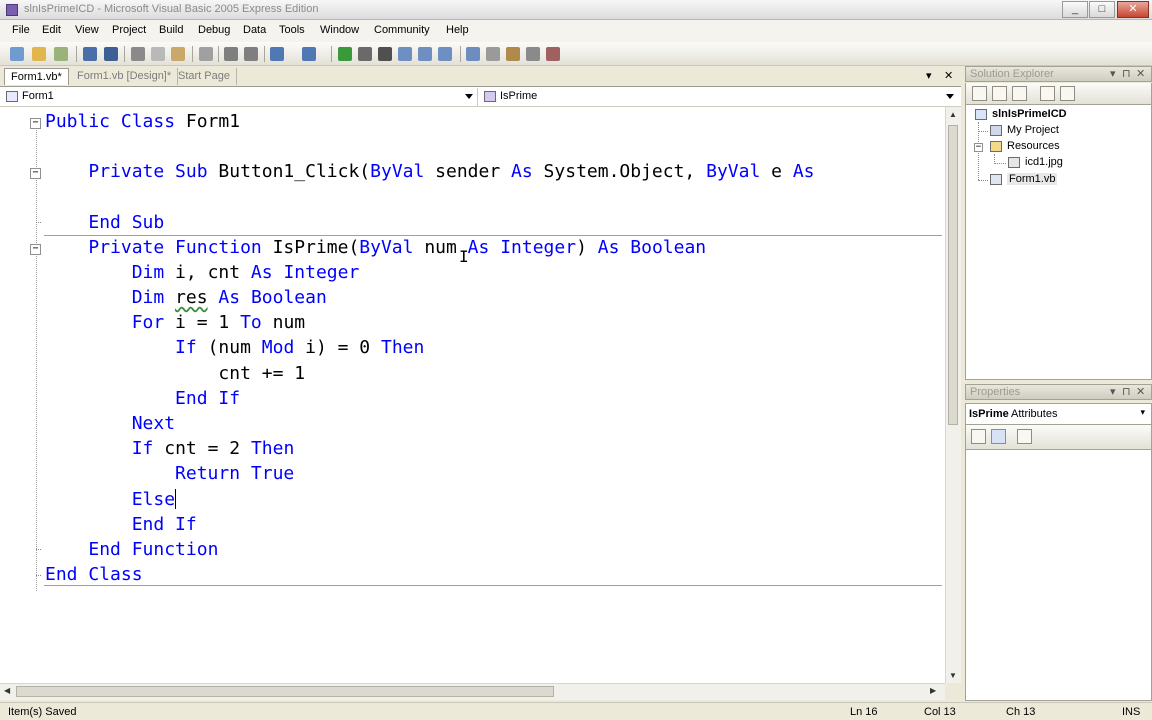 The height and width of the screenshot is (720, 1152). I want to click on tab-form1-vb: Form1.vb*, so click(36, 76).